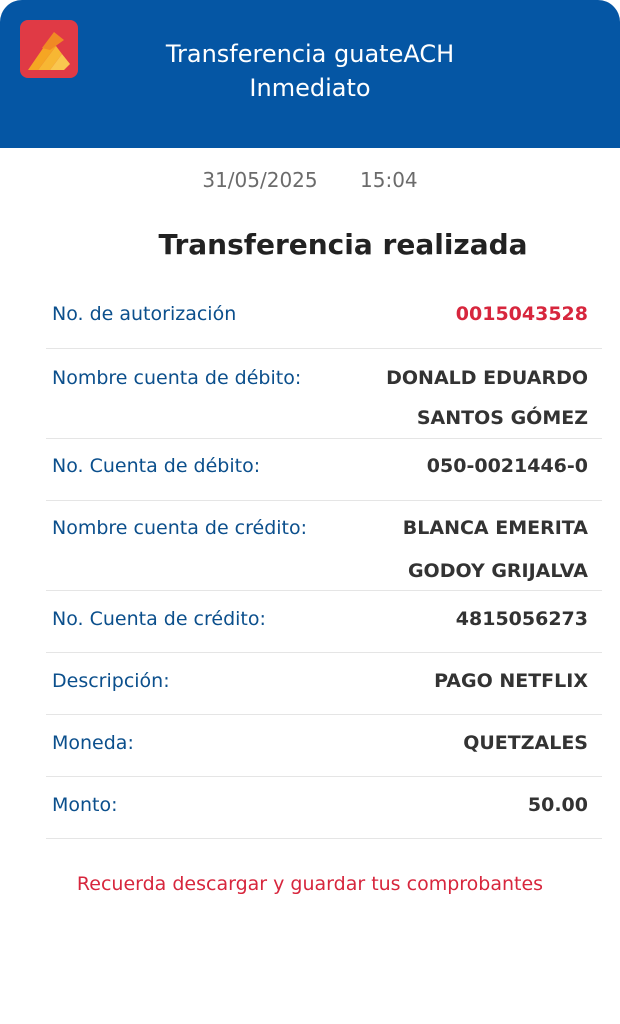  I want to click on transaction-date: 31/05/2025, so click(260, 180).